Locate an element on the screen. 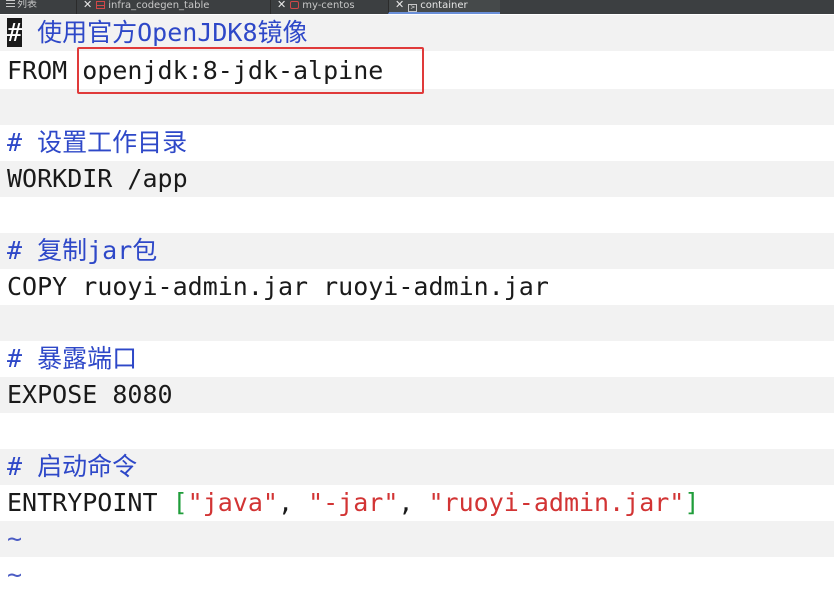 This screenshot has width=834, height=593. tab-infra-codegen-table: ✕ infra_codegen_table is located at coordinates (169, 7).